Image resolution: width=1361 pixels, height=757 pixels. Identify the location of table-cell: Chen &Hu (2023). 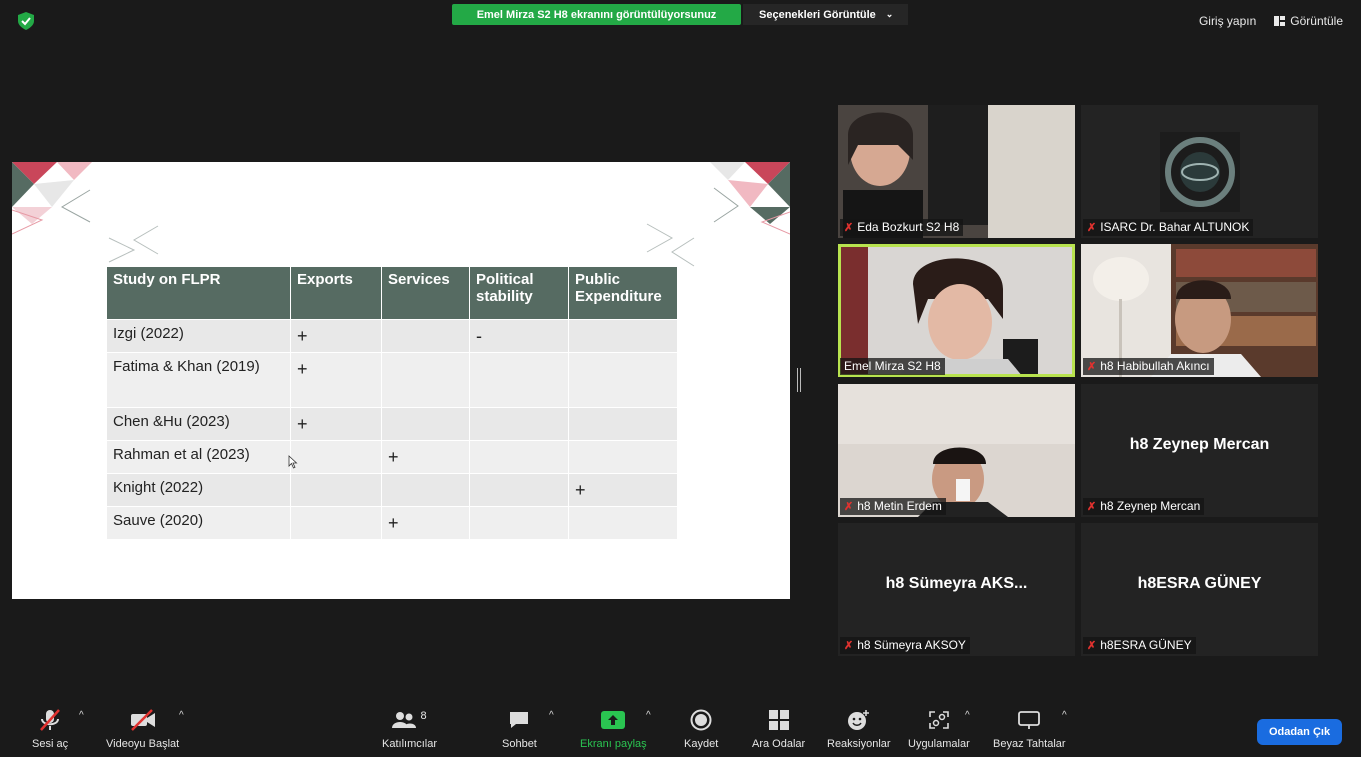
(198, 424).